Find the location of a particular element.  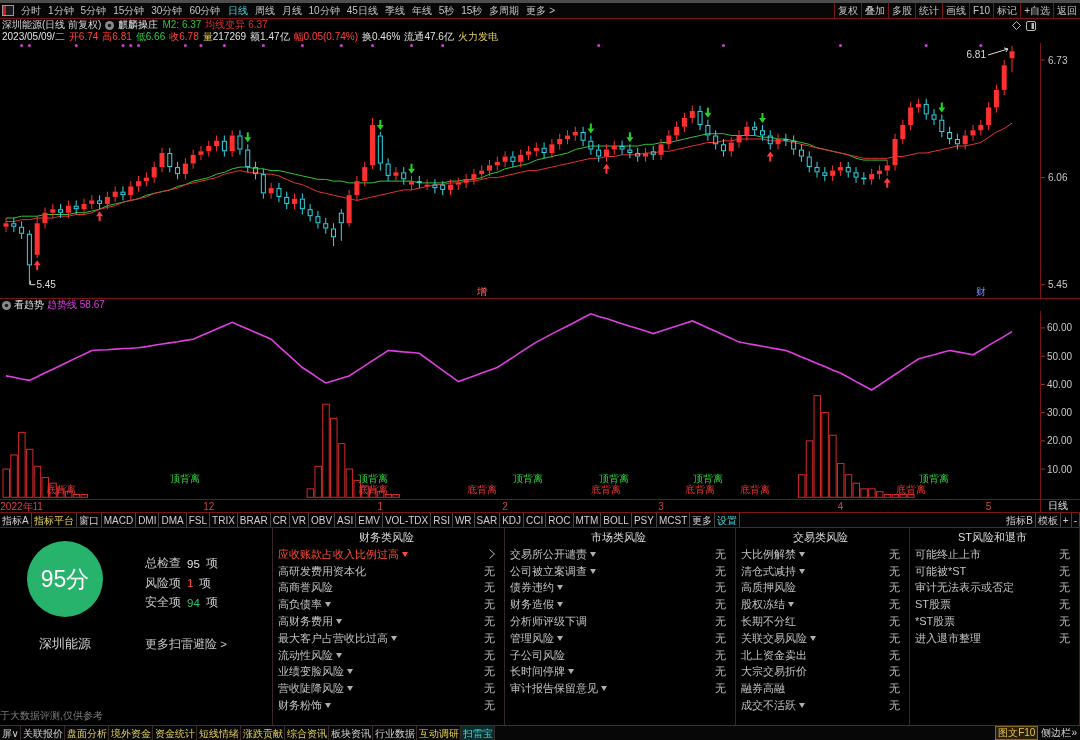

indicator-tab: OBV is located at coordinates (322, 520).